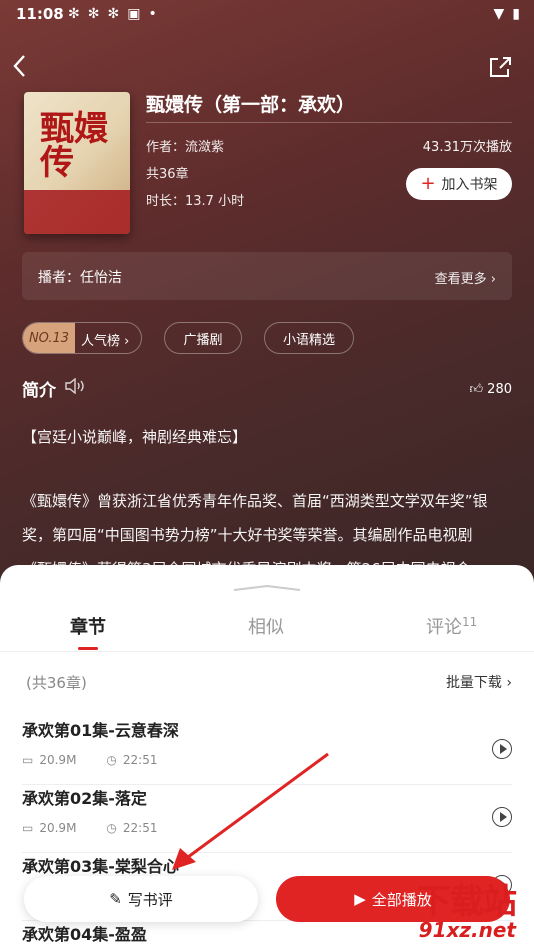 The image size is (534, 950). Describe the element at coordinates (100, 730) in the screenshot. I see `chapter-title: 承欢第01集-云意春深` at that location.